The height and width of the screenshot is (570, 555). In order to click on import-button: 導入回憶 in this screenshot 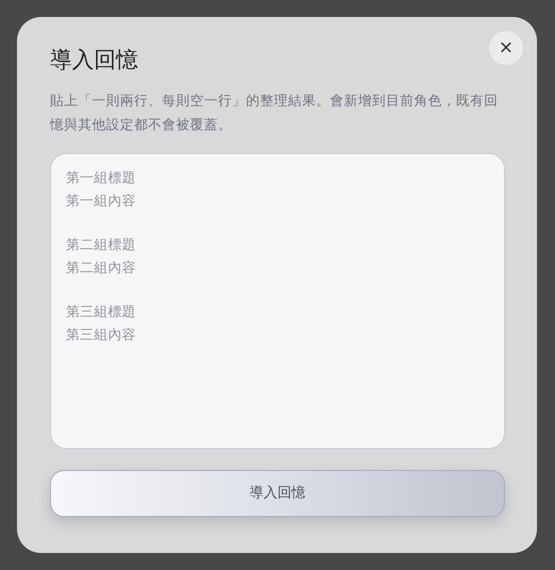, I will do `click(277, 493)`.